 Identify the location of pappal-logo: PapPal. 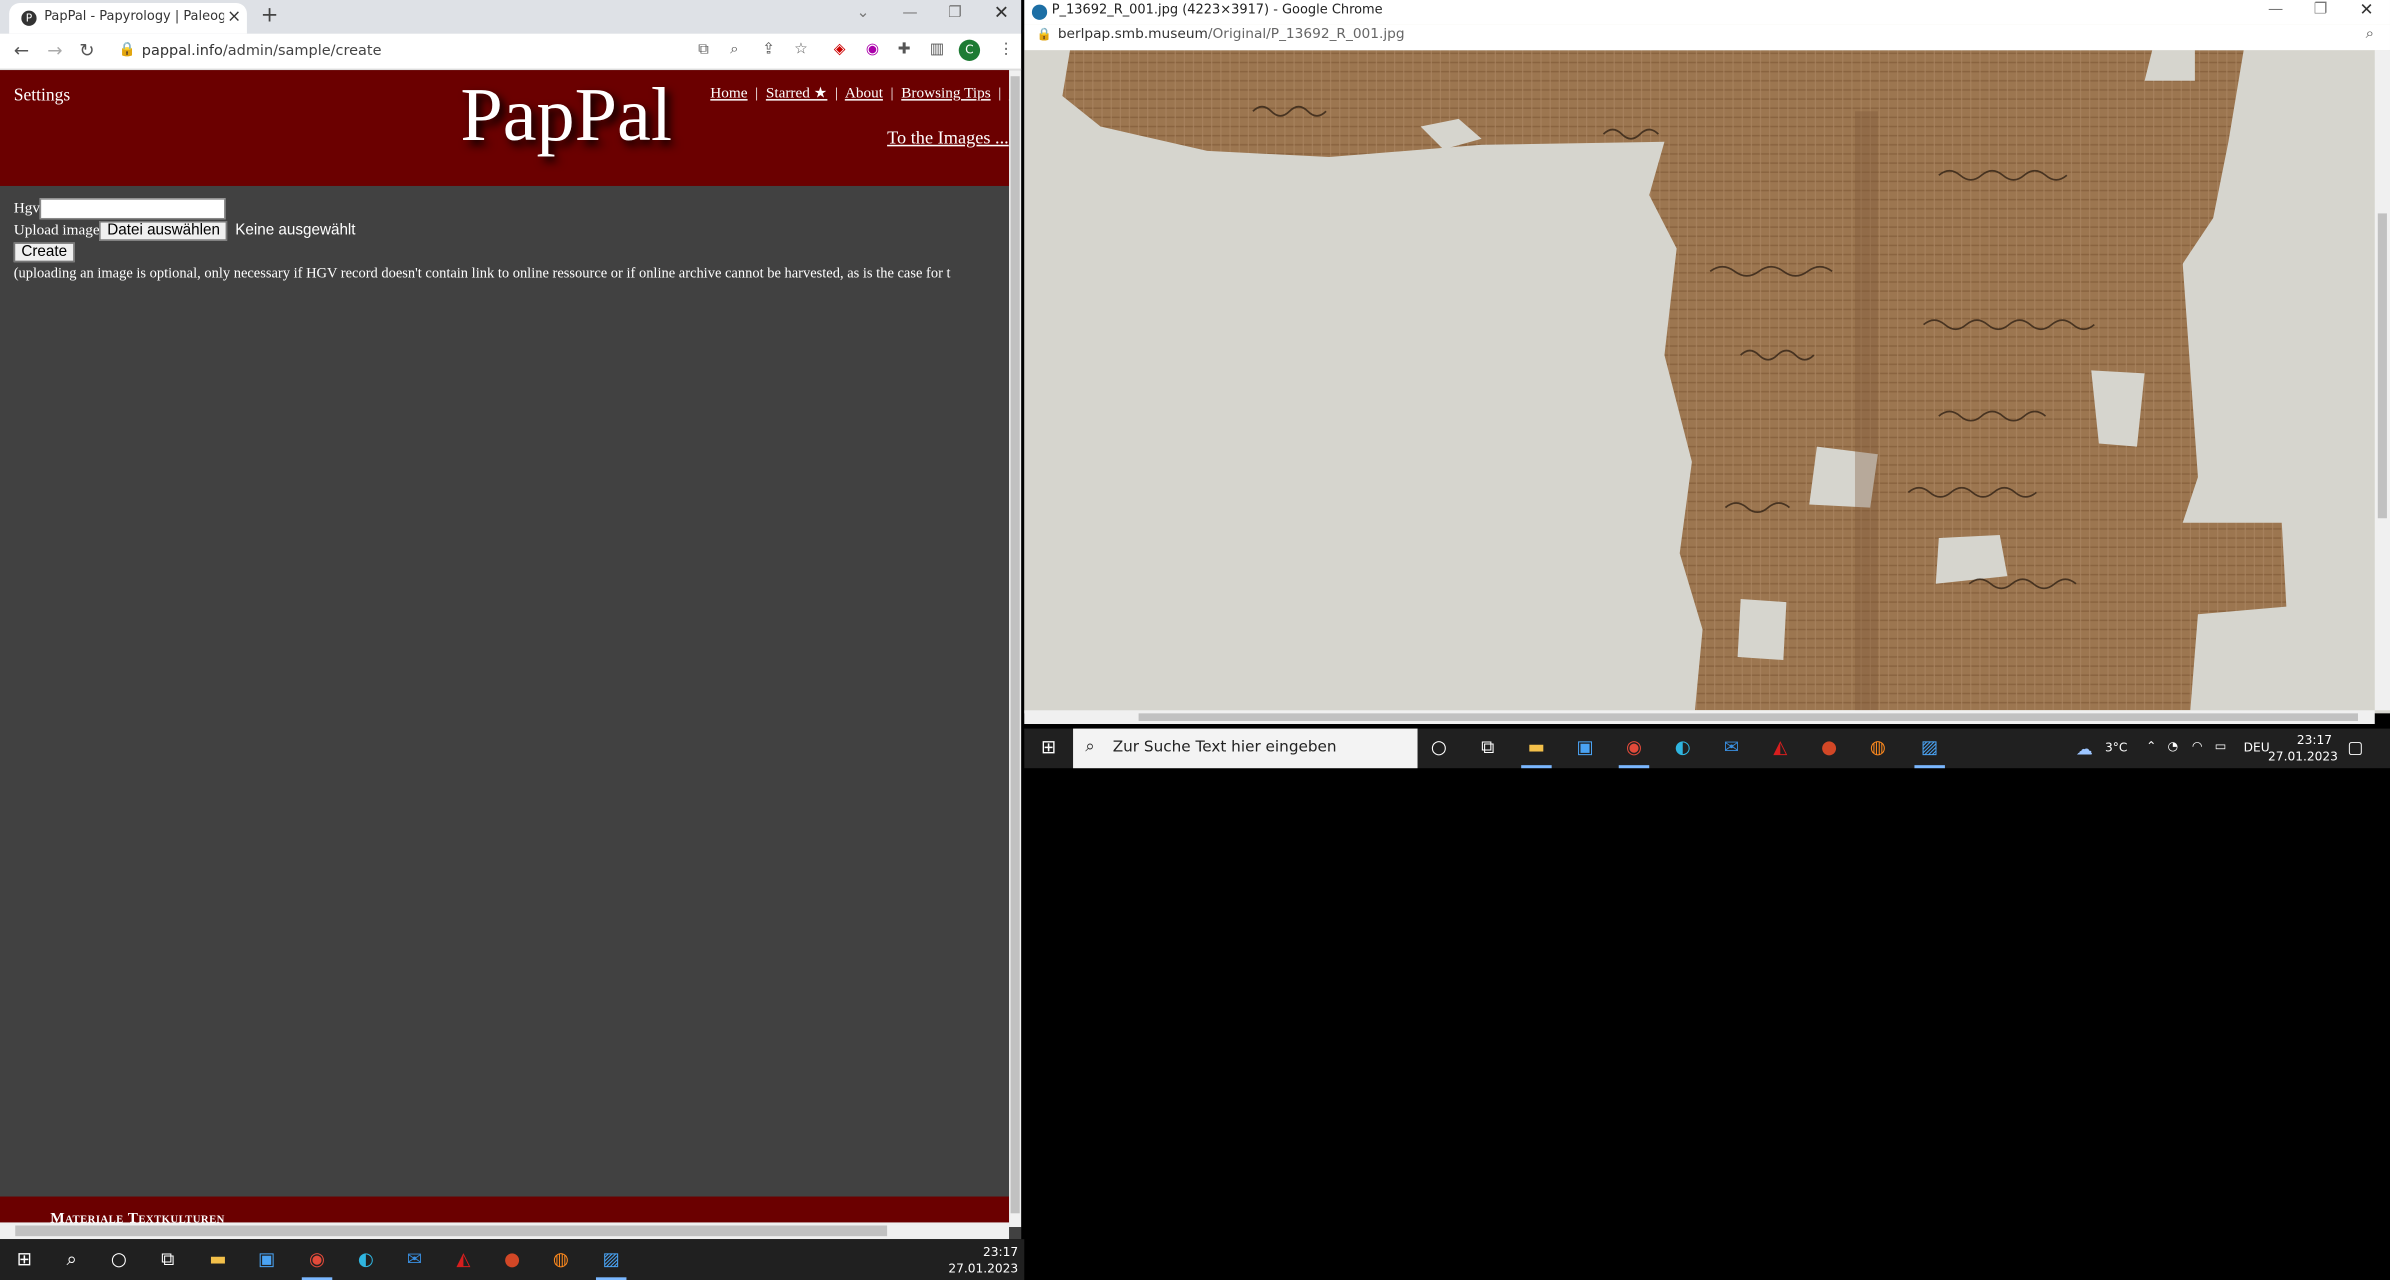
(566, 114).